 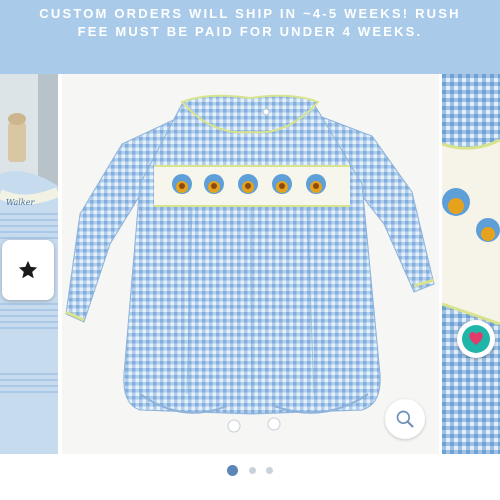 I want to click on banner-text-line-2: FEE MUST BE PAID FOR UNDER 4 WEEKS., so click(x=250, y=31).